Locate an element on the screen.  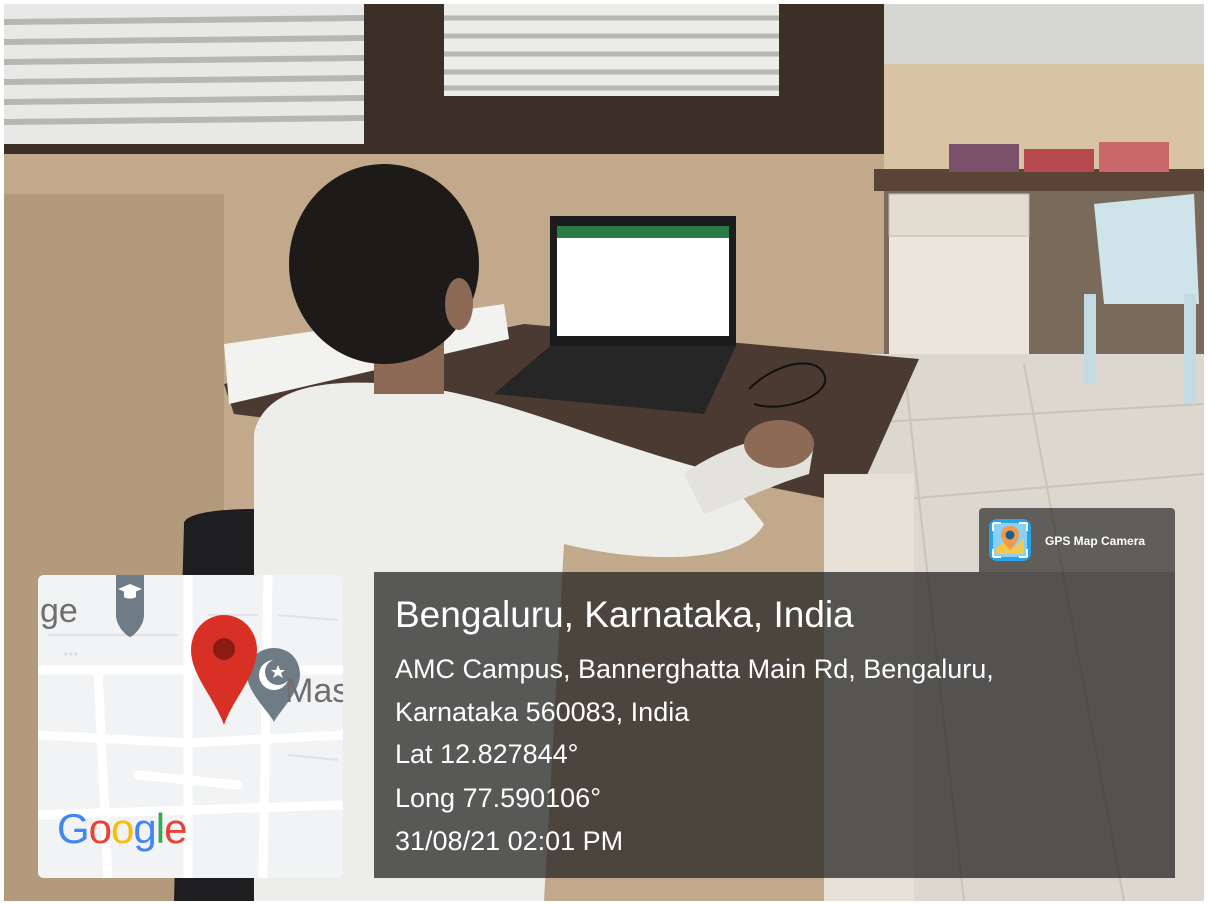
google-letter-e: e is located at coordinates (175, 828).